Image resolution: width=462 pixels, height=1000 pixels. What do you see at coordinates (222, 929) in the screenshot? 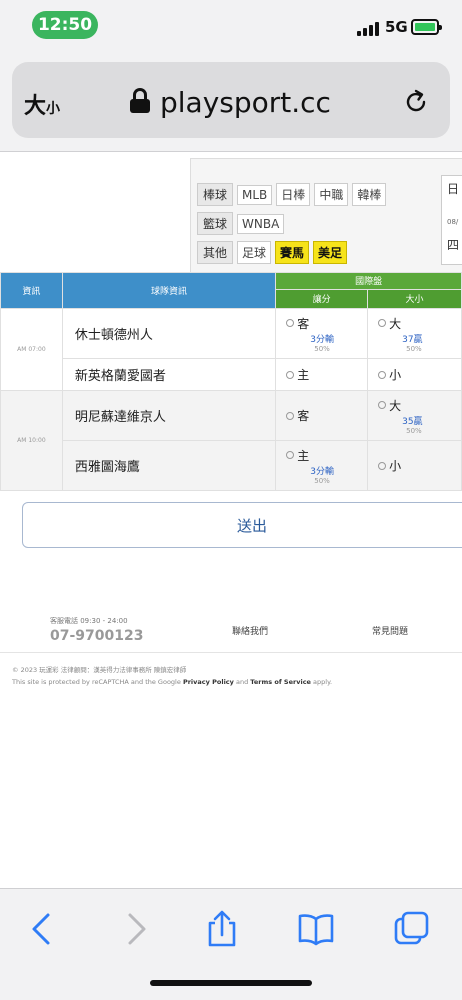
I see `share-icon` at bounding box center [222, 929].